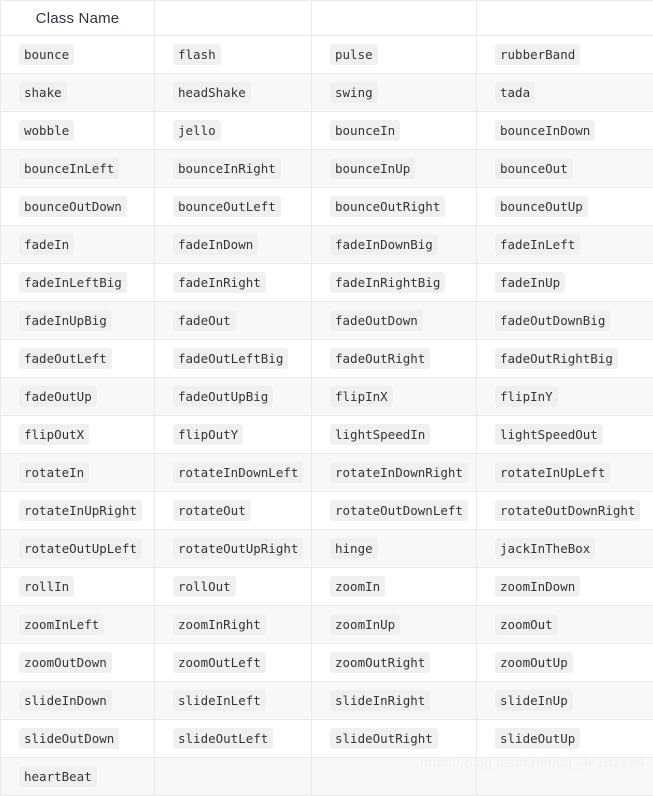  Describe the element at coordinates (357, 586) in the screenshot. I see `animation-class-chip: zoomIn` at that location.